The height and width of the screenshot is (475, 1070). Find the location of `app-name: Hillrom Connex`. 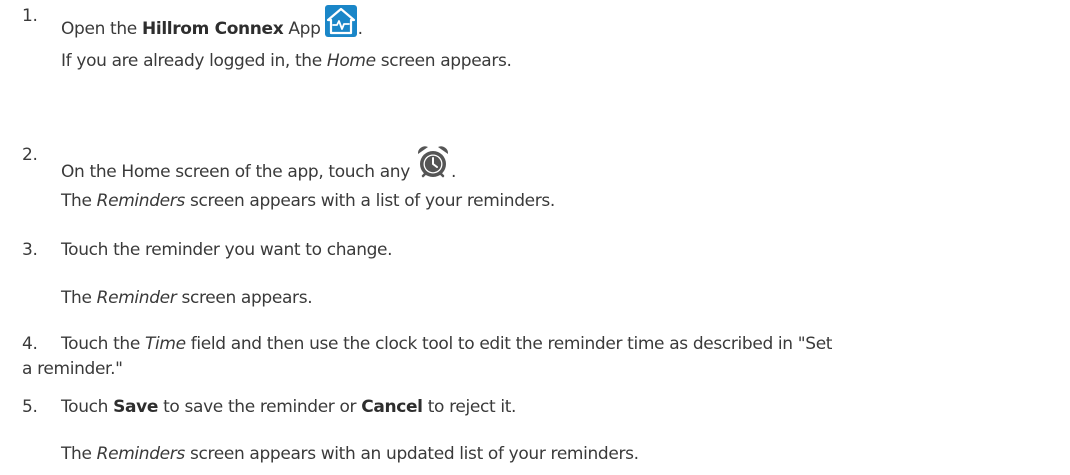

app-name: Hillrom Connex is located at coordinates (212, 29).